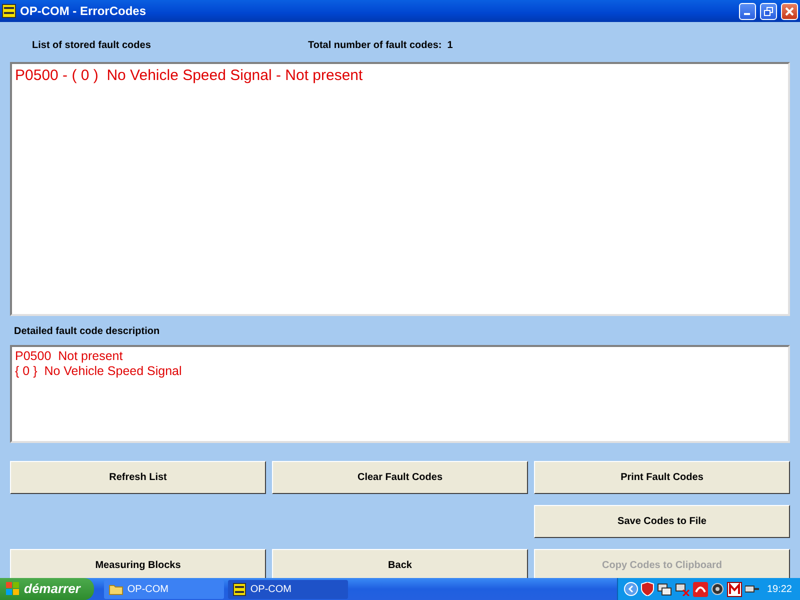 This screenshot has width=800, height=600. I want to click on list-label: List of stored fault codes, so click(92, 46).